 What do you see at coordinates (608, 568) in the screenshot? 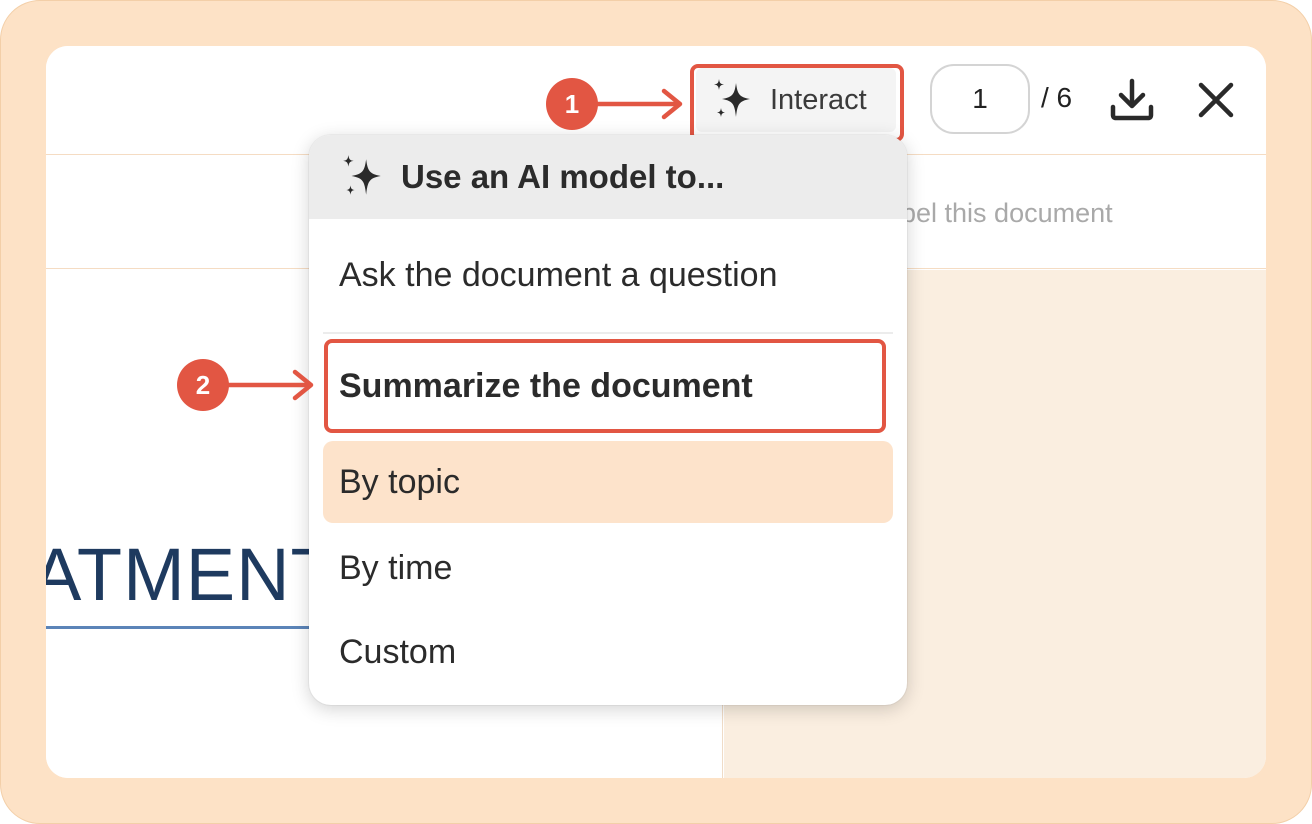
I see `menu-item-by-time: By time` at bounding box center [608, 568].